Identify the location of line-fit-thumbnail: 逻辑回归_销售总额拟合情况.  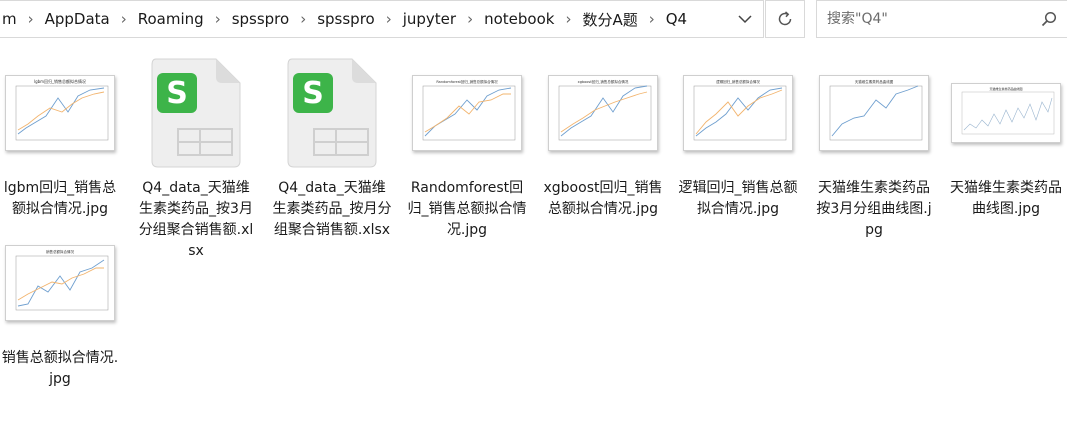
(740, 109).